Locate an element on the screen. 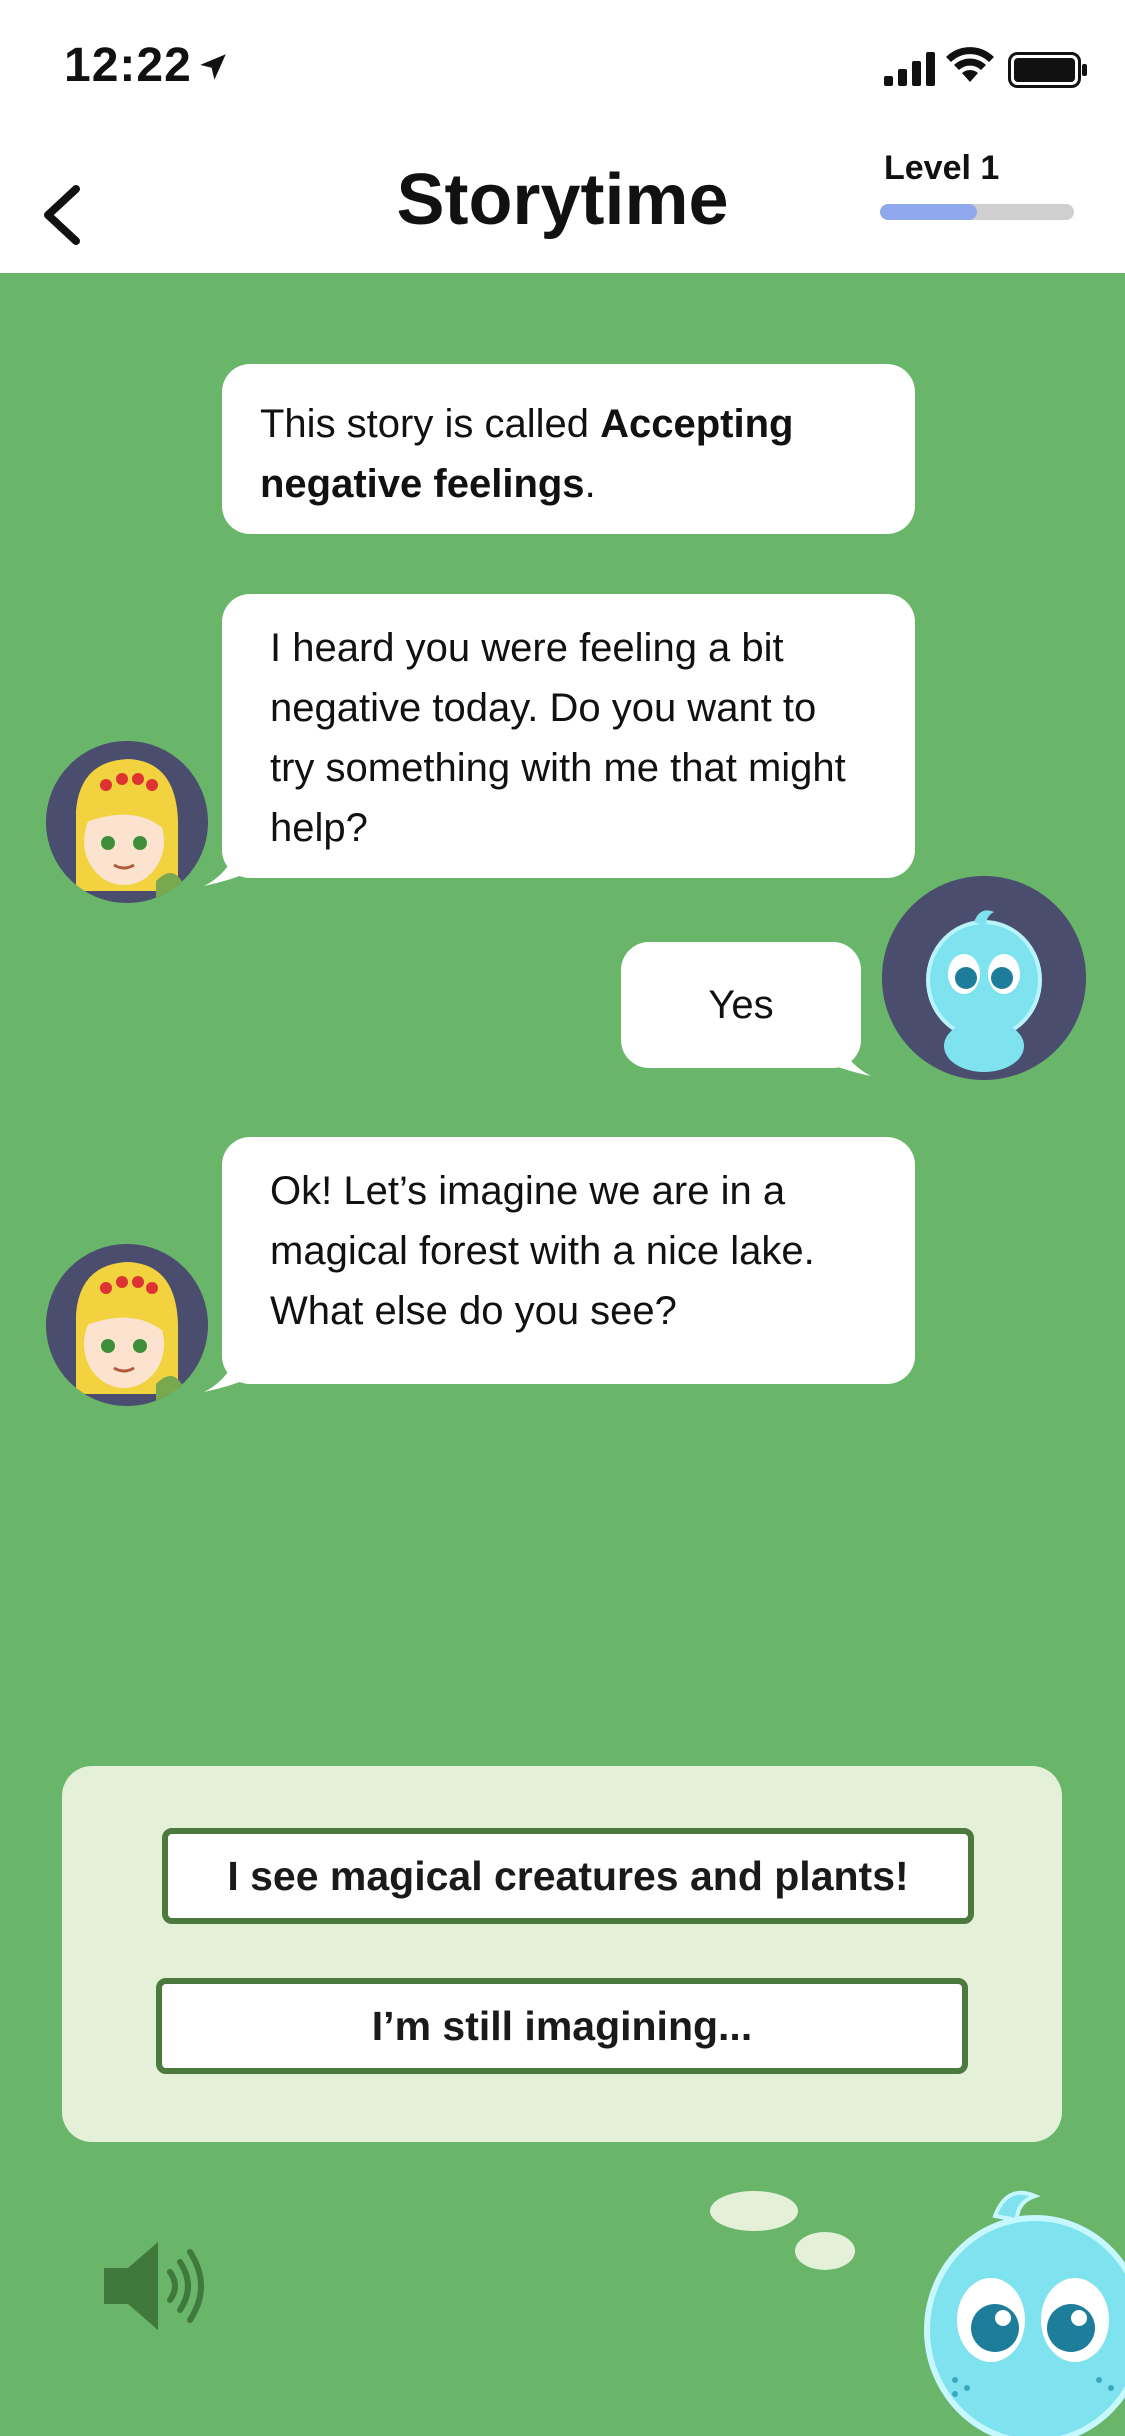 The width and height of the screenshot is (1125, 2436). level-progress-bar is located at coordinates (977, 212).